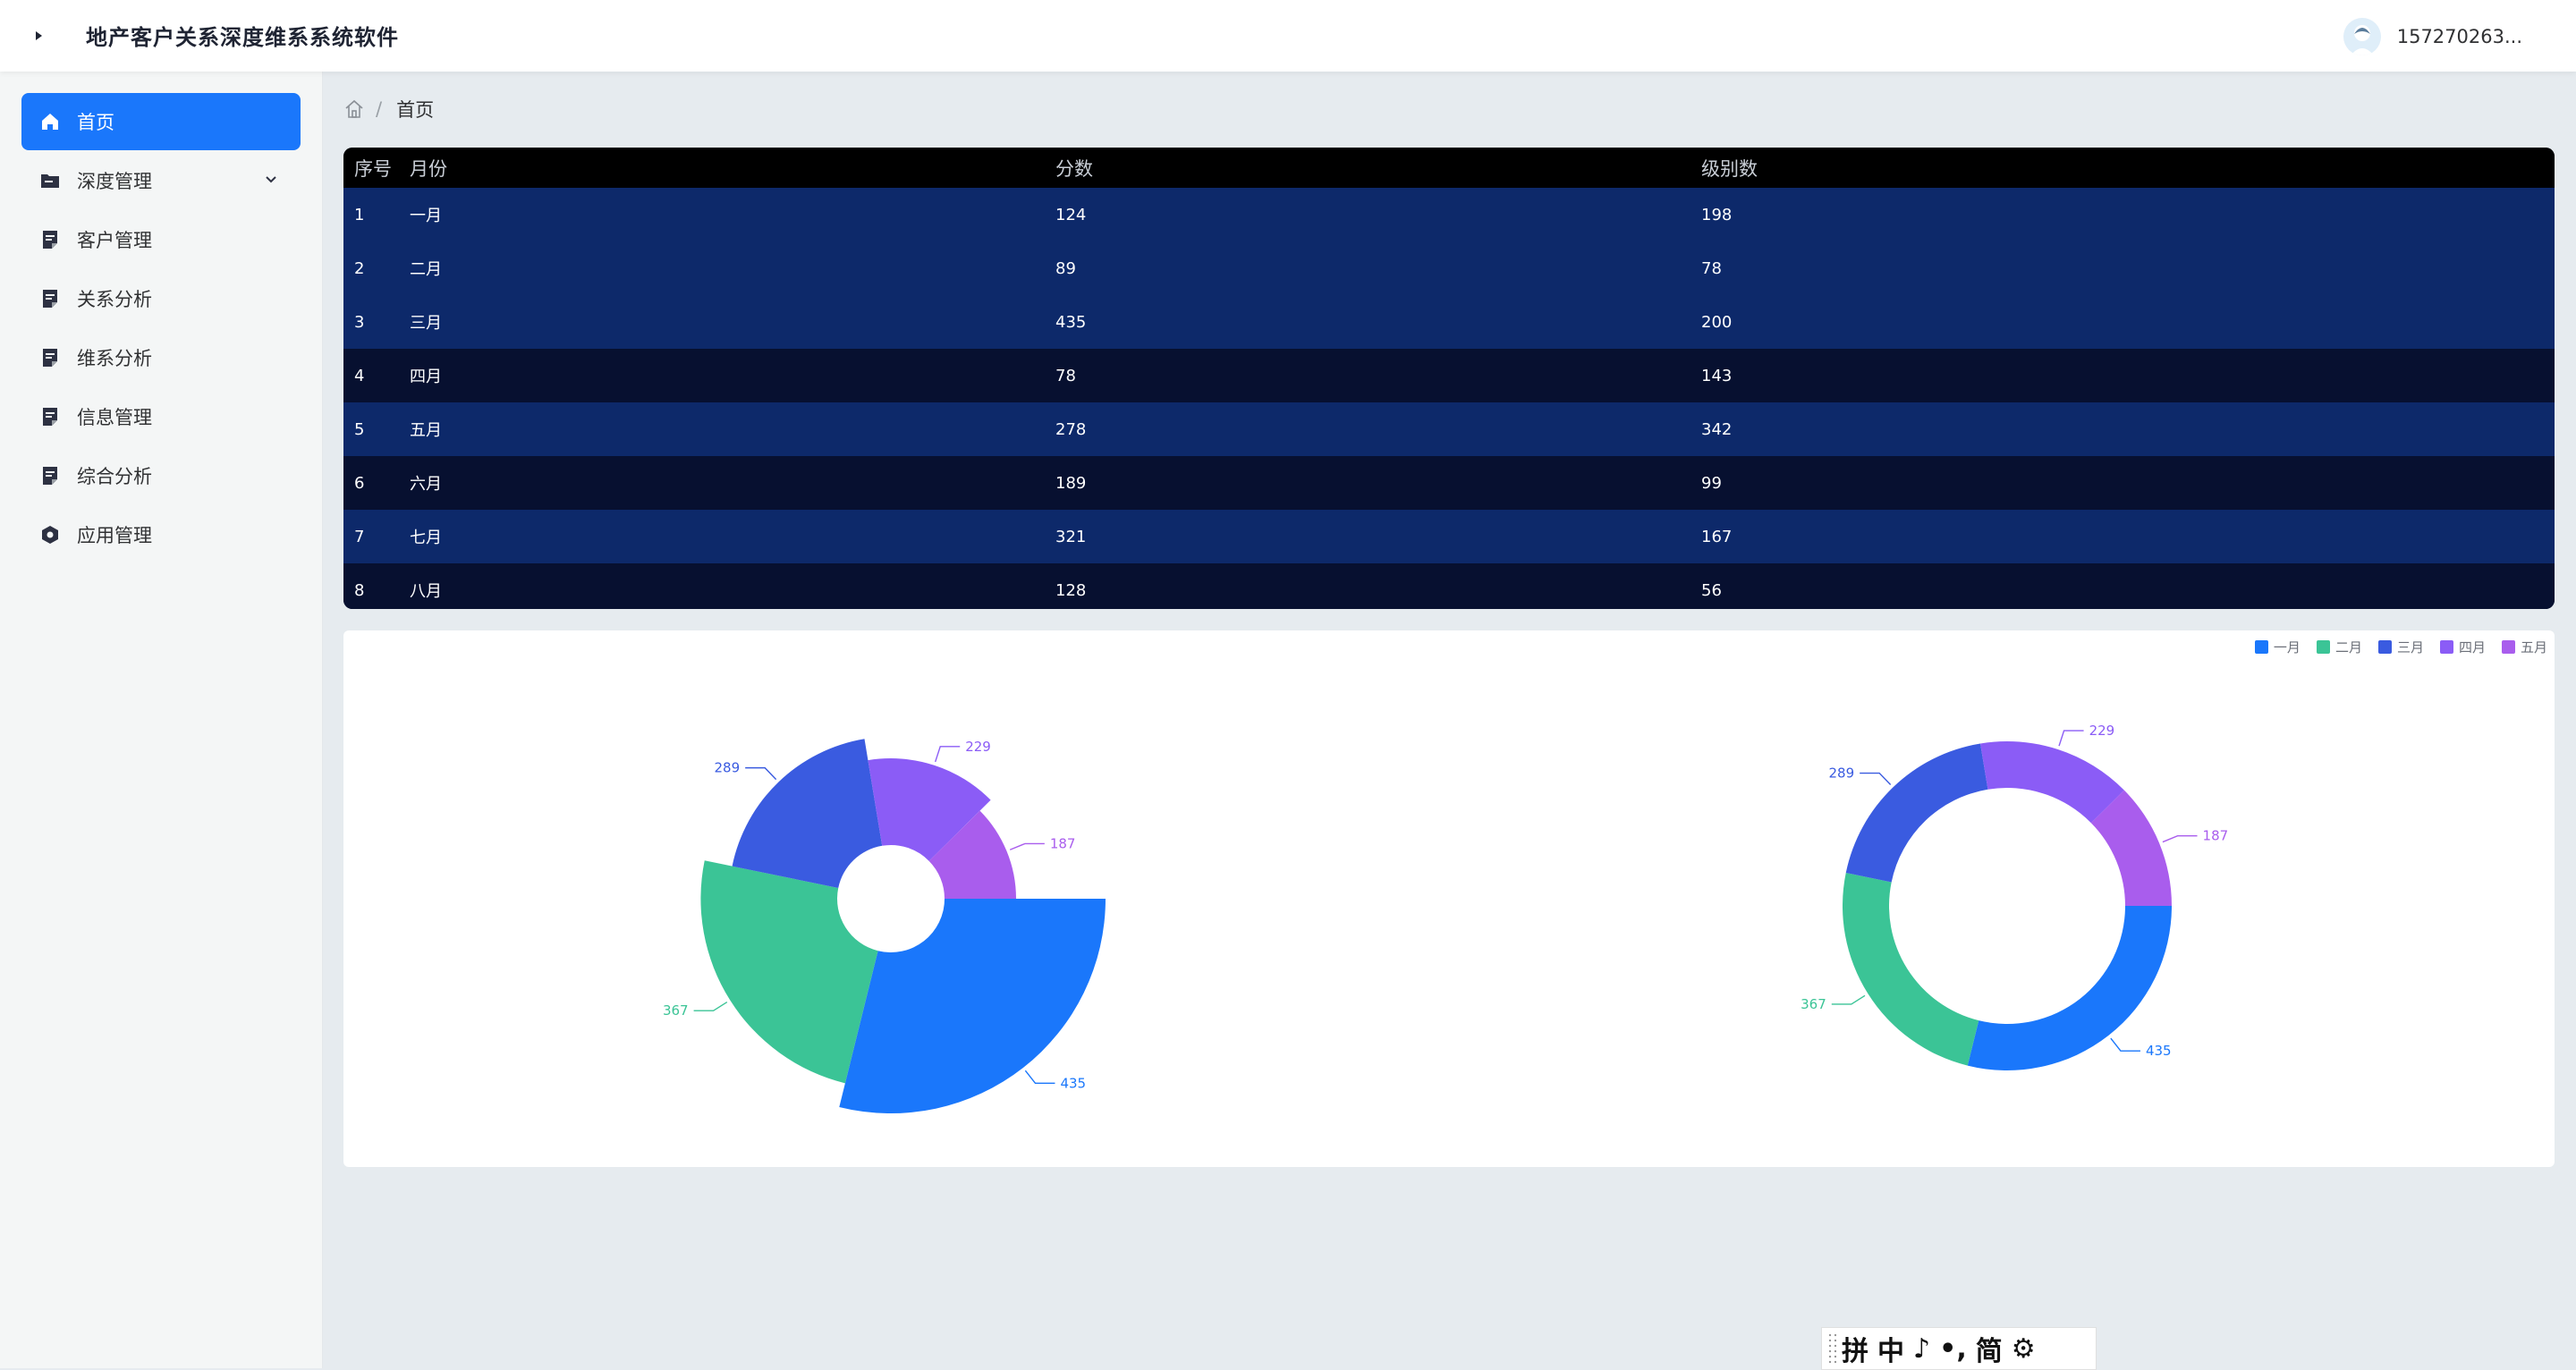 Image resolution: width=2576 pixels, height=1370 pixels. Describe the element at coordinates (271, 180) in the screenshot. I see `chevron-down-icon` at that location.